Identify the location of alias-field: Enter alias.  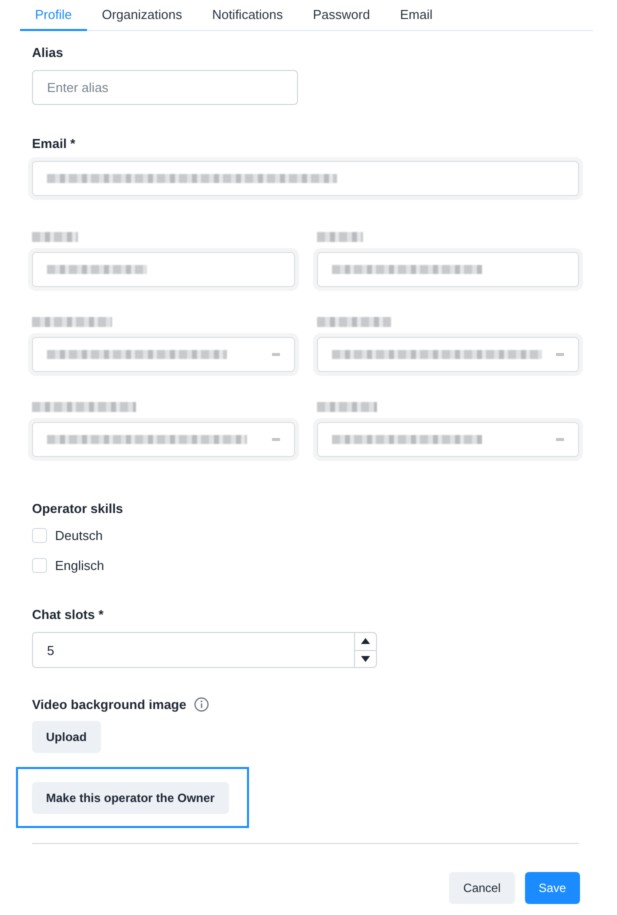
(165, 87).